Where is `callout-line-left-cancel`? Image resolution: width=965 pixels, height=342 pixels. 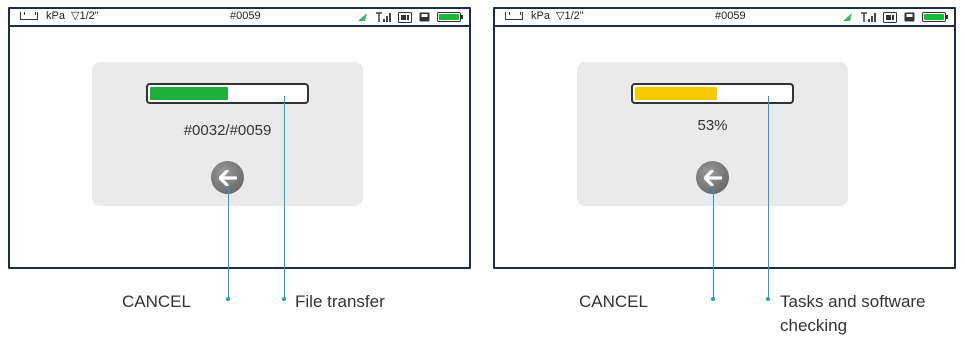
callout-line-left-cancel is located at coordinates (228, 243).